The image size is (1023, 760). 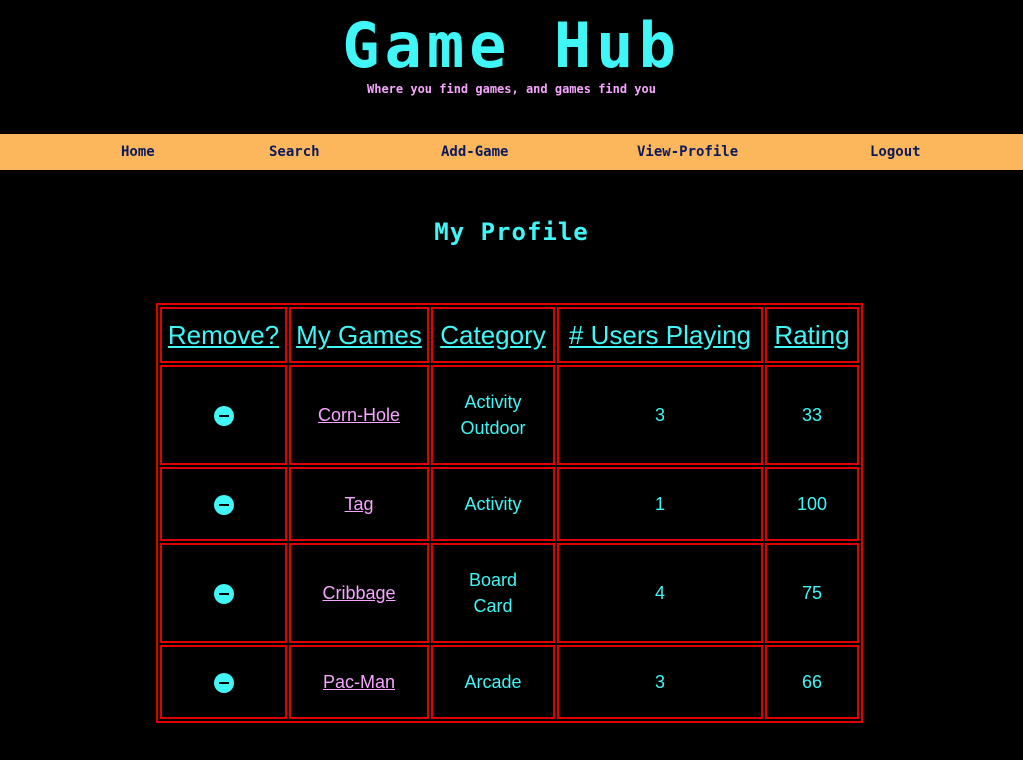 What do you see at coordinates (687, 152) in the screenshot?
I see `nav-view-profile-link: View-Profile` at bounding box center [687, 152].